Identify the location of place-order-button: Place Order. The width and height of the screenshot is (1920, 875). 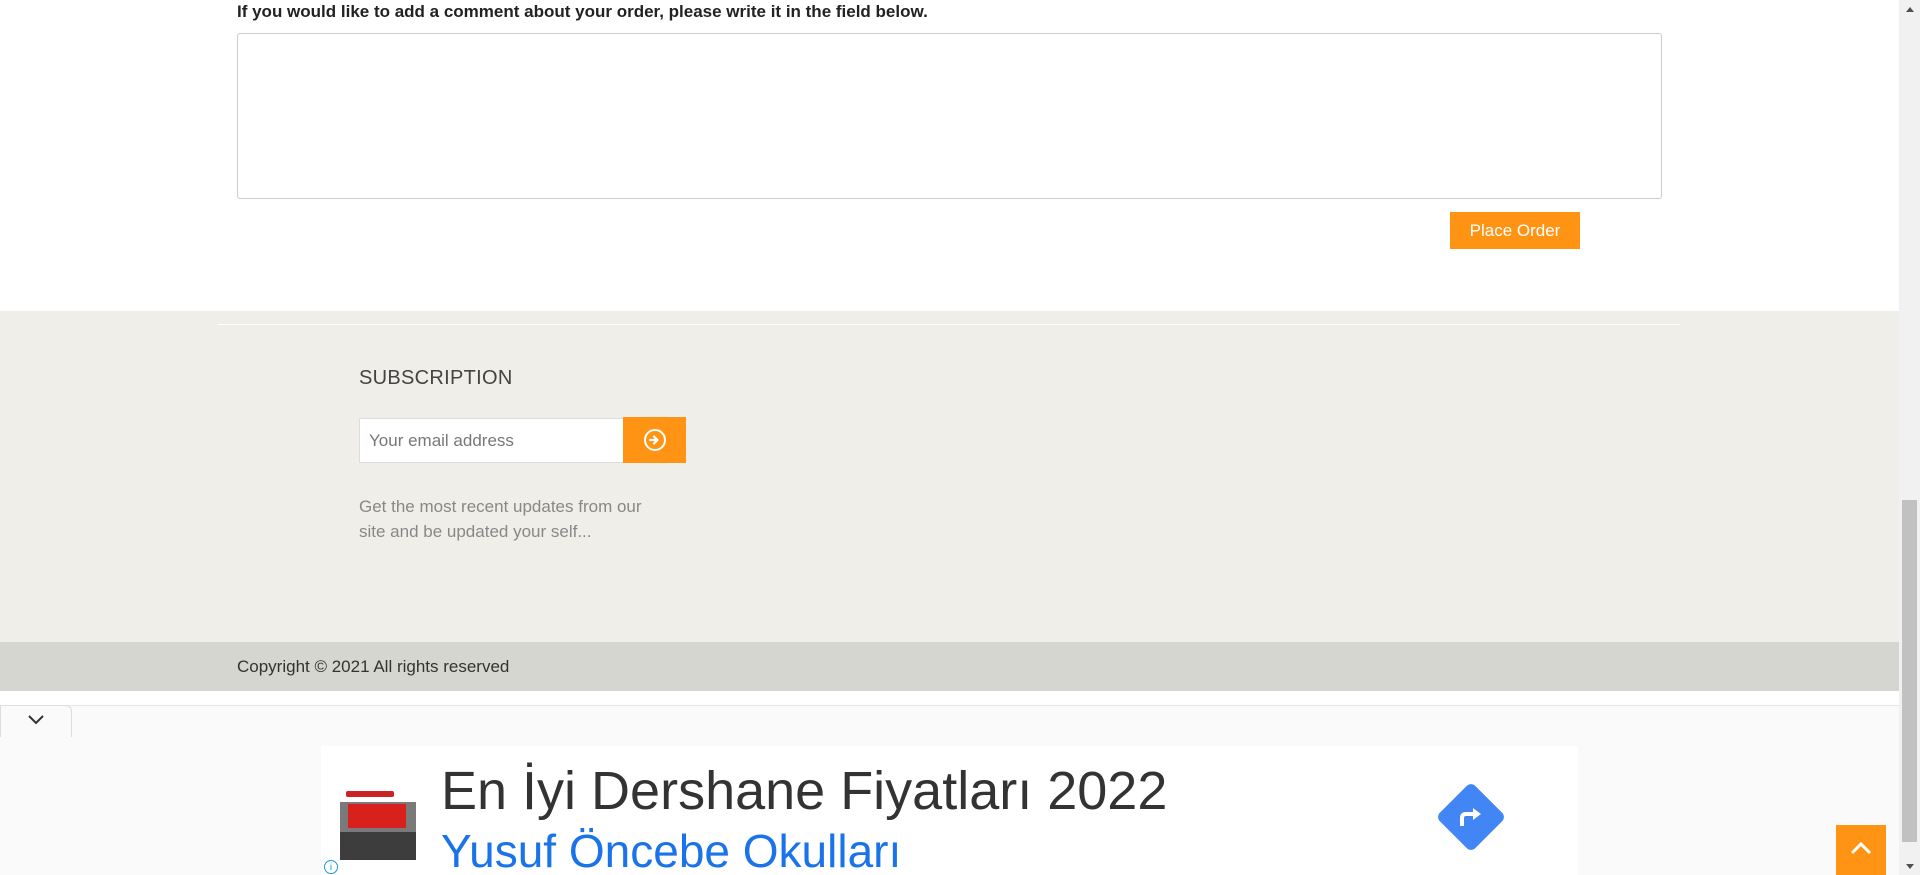
(1515, 230).